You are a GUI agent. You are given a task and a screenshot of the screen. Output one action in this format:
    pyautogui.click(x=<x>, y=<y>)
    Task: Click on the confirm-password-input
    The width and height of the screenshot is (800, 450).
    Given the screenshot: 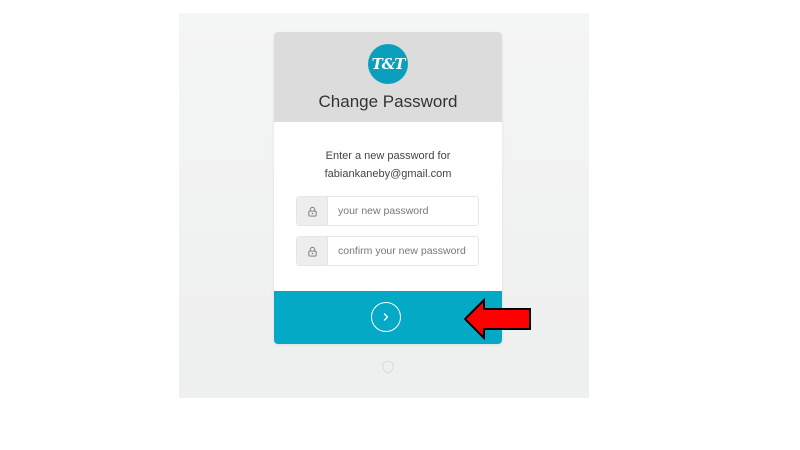 What is the action you would take?
    pyautogui.click(x=402, y=251)
    